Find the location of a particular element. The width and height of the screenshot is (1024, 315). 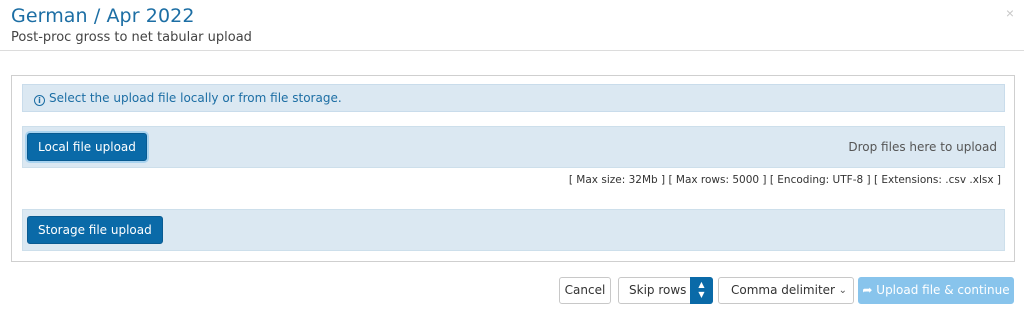

chevron-down-icon: ⌄ is located at coordinates (842, 290).